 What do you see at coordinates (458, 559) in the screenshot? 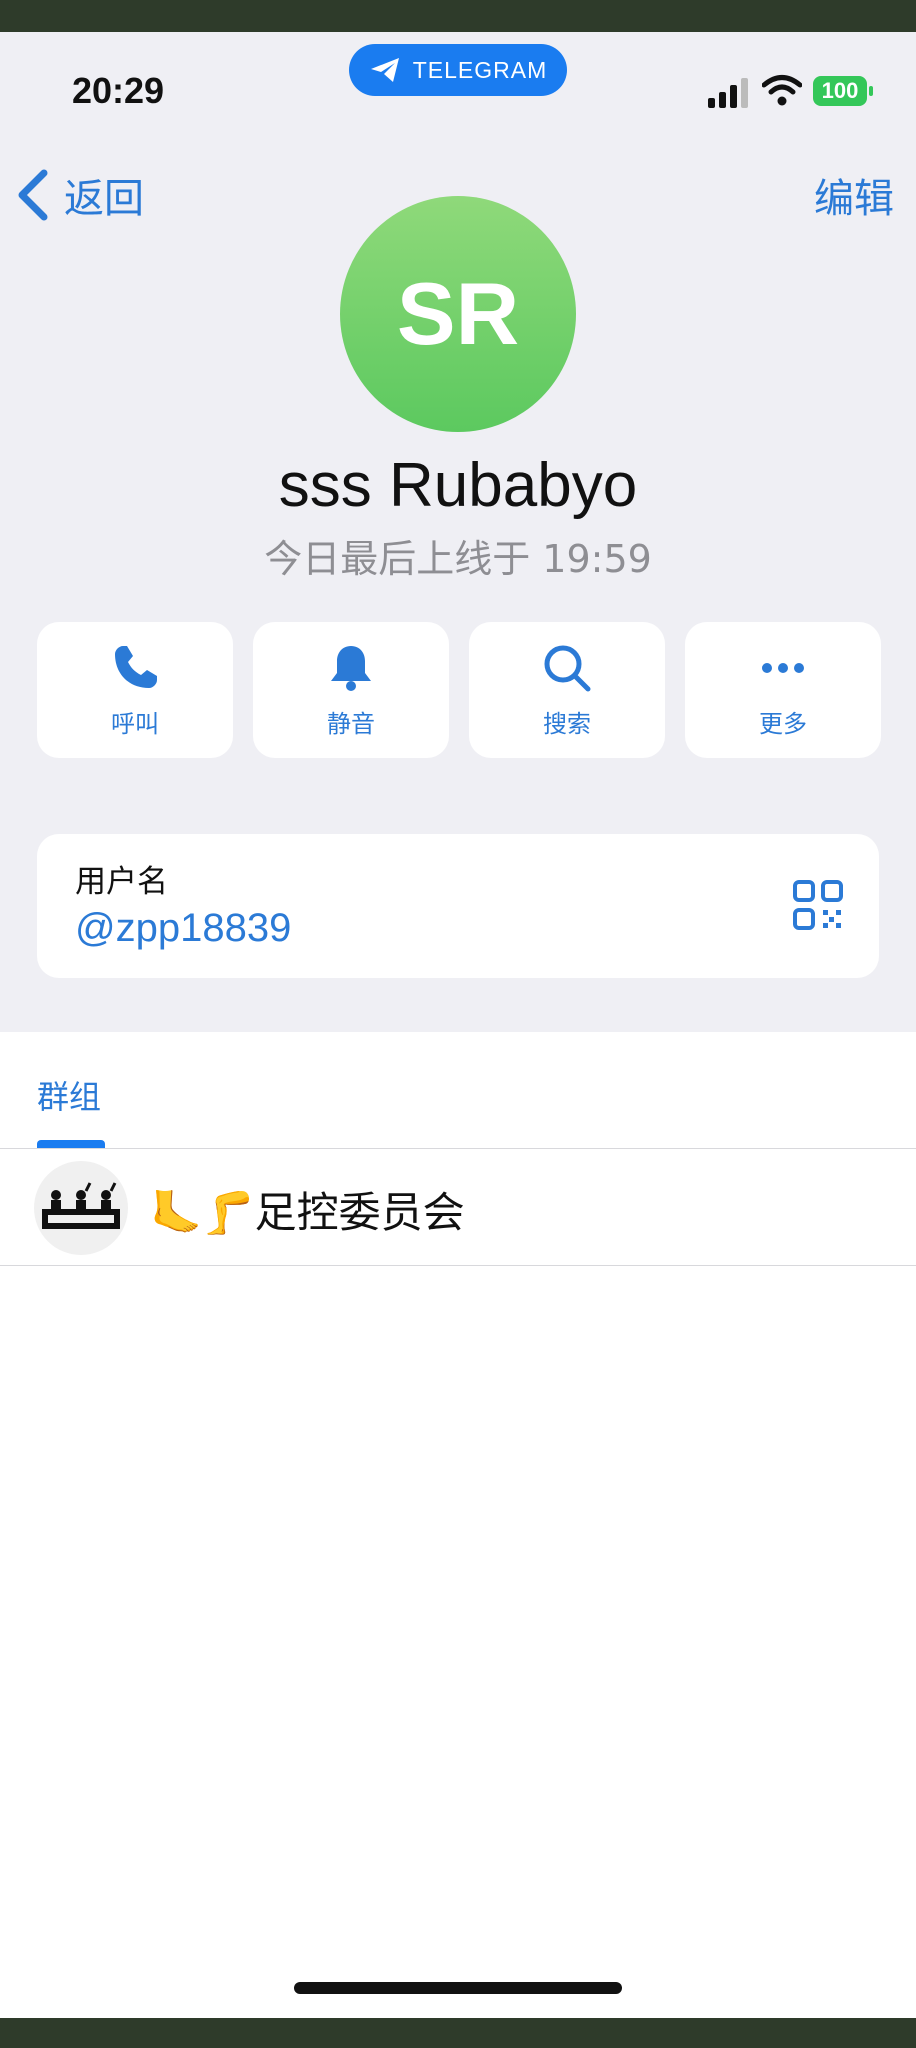
I see `last-seen-status: 今日最后上线于 19:59` at bounding box center [458, 559].